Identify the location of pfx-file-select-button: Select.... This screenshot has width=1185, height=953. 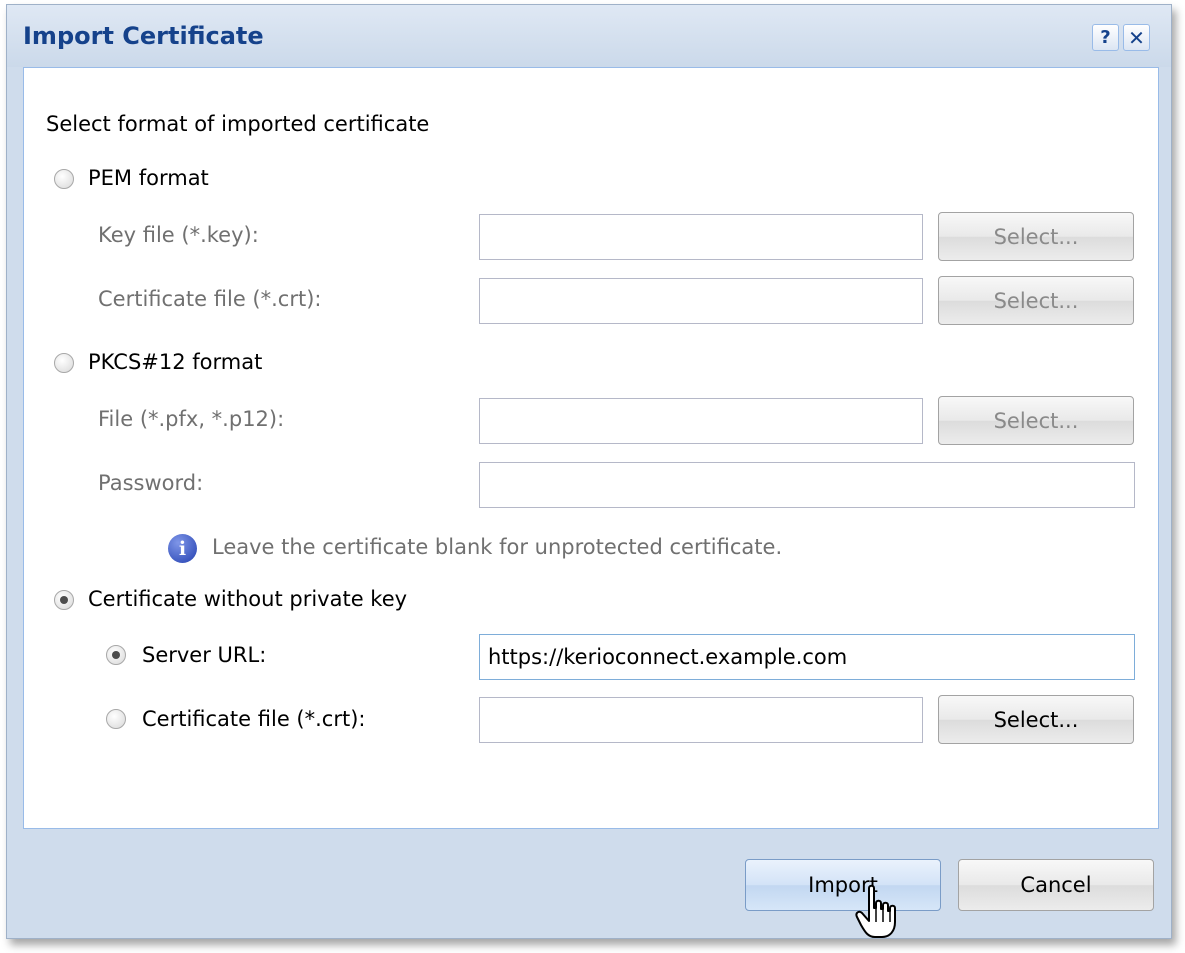
(1036, 420).